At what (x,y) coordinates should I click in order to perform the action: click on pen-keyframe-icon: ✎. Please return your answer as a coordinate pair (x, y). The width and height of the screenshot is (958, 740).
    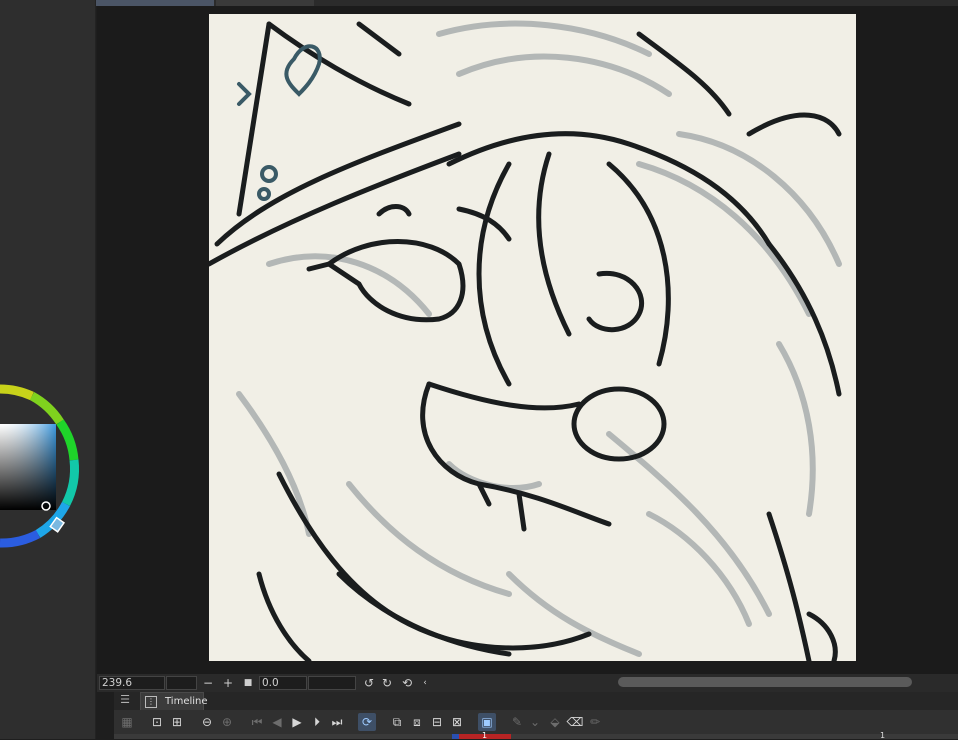
    Looking at the image, I should click on (517, 722).